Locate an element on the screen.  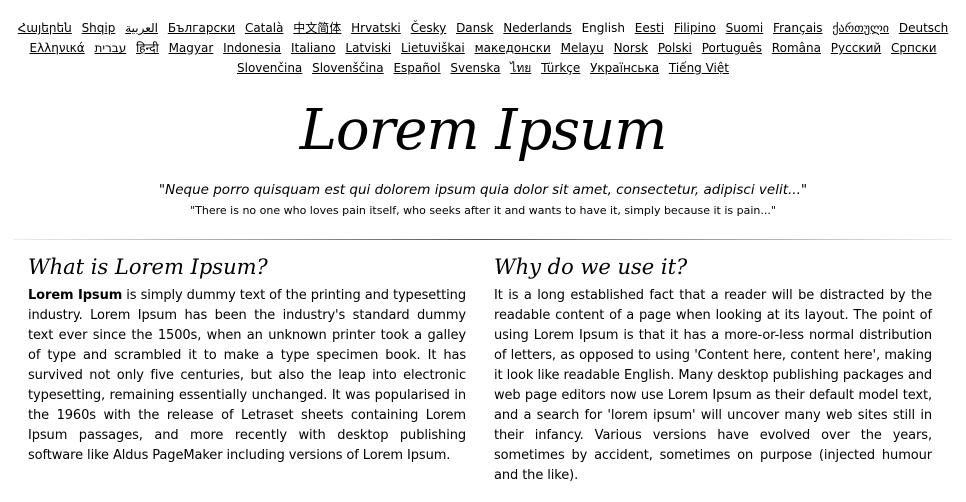
language-link: Česky is located at coordinates (429, 28).